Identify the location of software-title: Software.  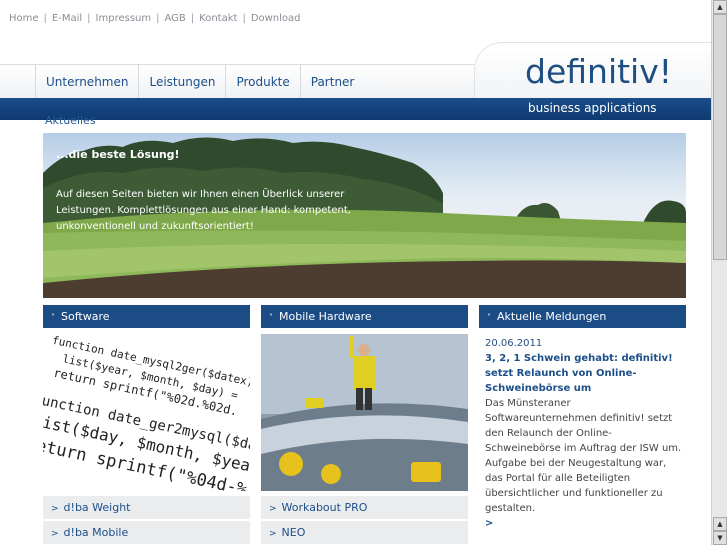
(85, 316).